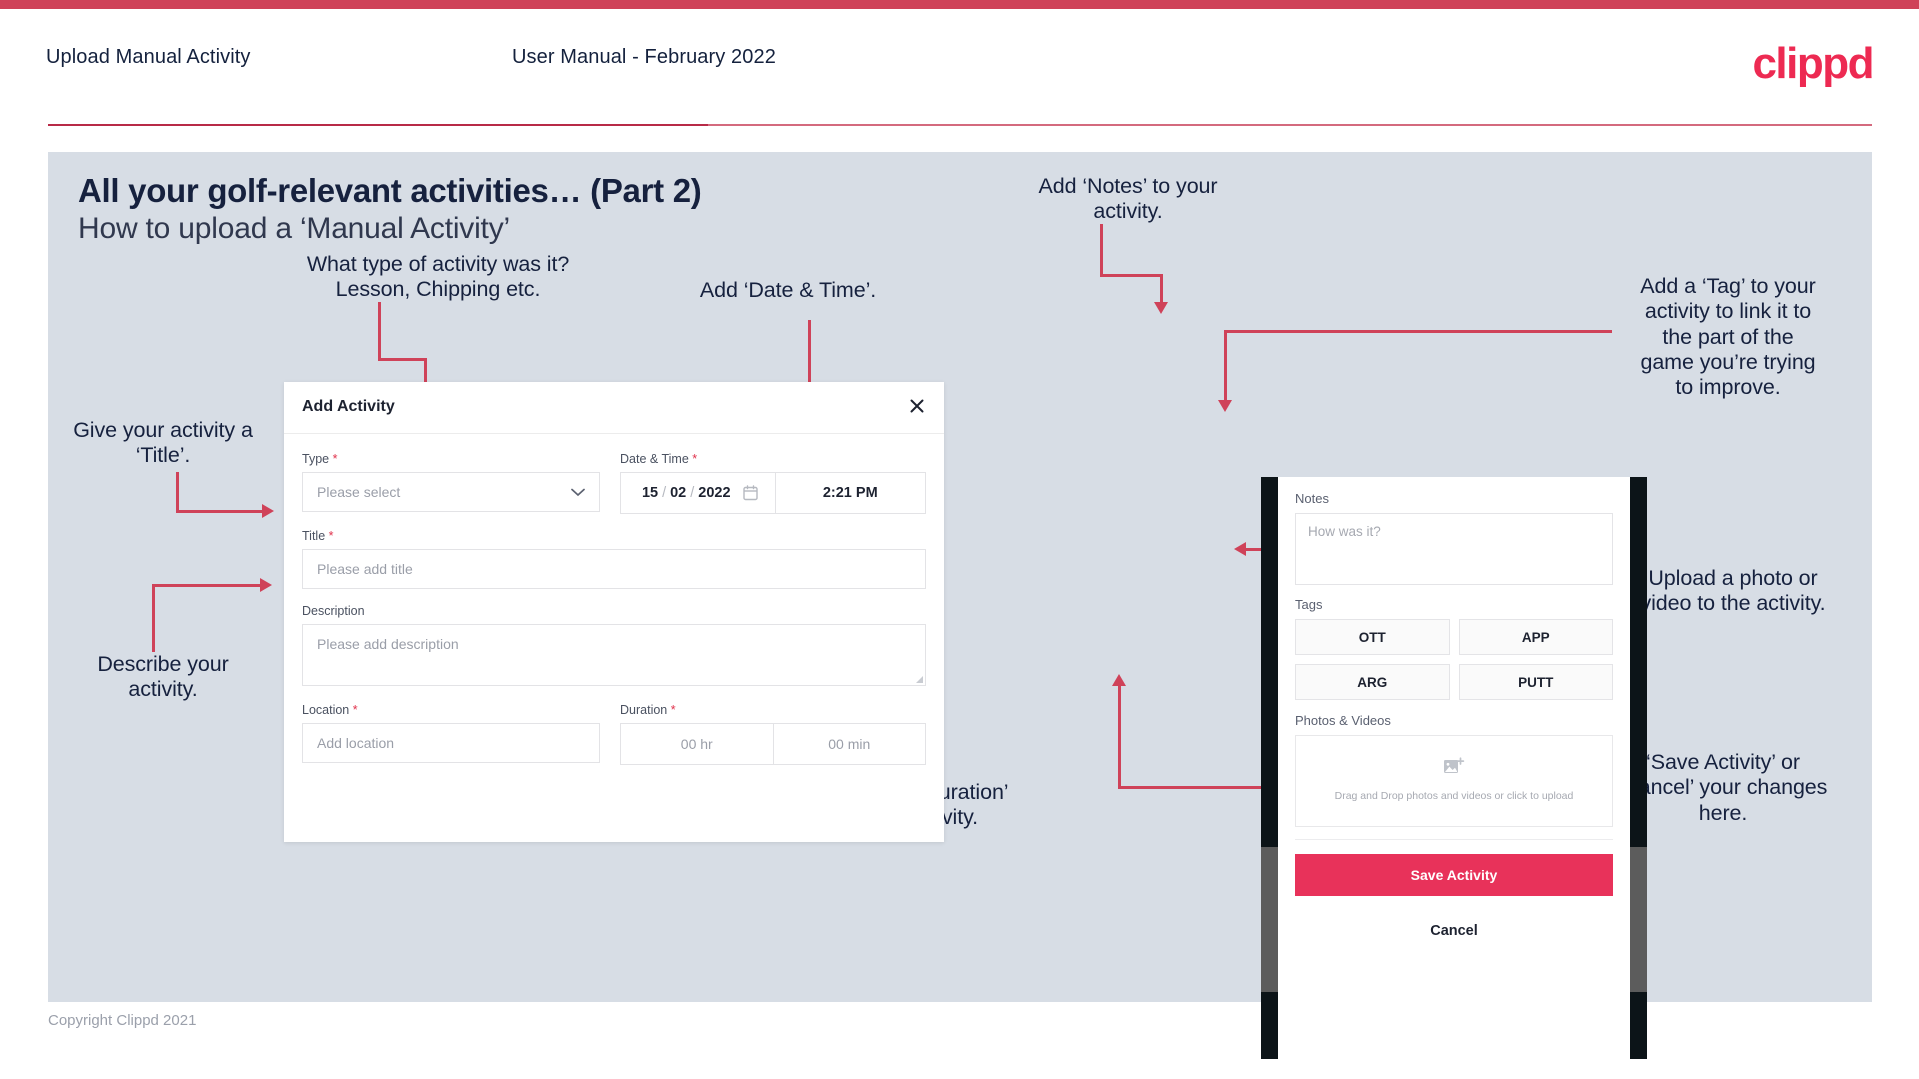  Describe the element at coordinates (451, 710) in the screenshot. I see `location-label: Location *` at that location.